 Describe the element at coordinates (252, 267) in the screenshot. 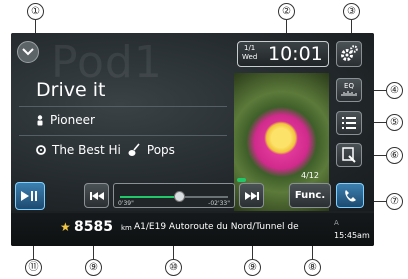

I see `callout-9-right: ⑨` at that location.